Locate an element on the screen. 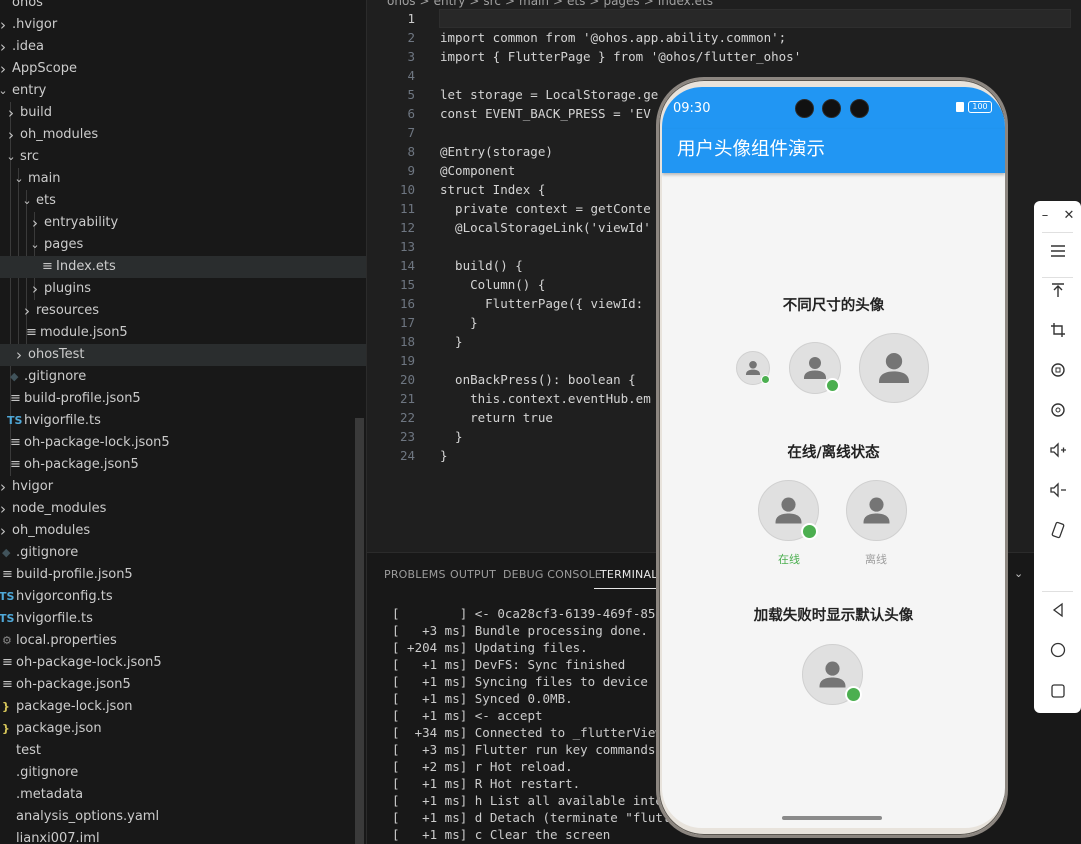 The height and width of the screenshot is (844, 1081). rotate-left-icon is located at coordinates (1057, 373).